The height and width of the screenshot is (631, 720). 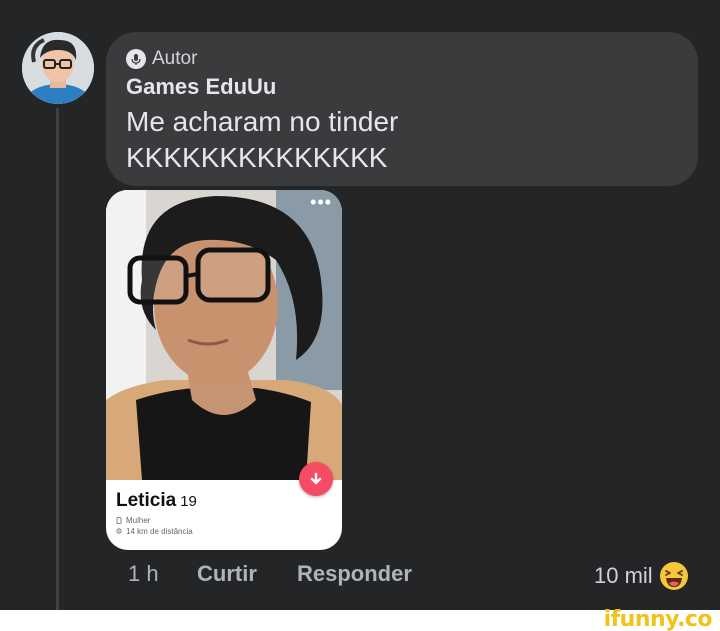 I want to click on reaction-count: 10 mil, so click(x=641, y=576).